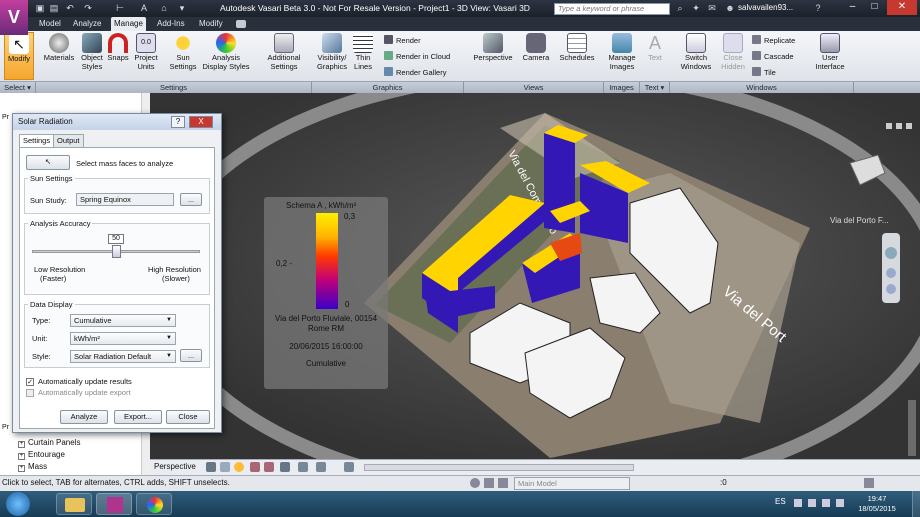  What do you see at coordinates (812, 503) in the screenshot?
I see `network-icon` at bounding box center [812, 503].